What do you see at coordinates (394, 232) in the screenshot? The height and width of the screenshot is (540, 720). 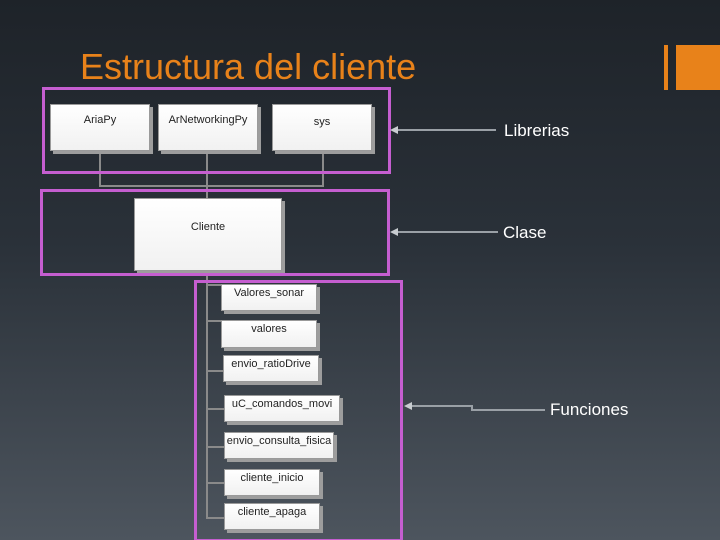 I see `clase-arrowhead` at bounding box center [394, 232].